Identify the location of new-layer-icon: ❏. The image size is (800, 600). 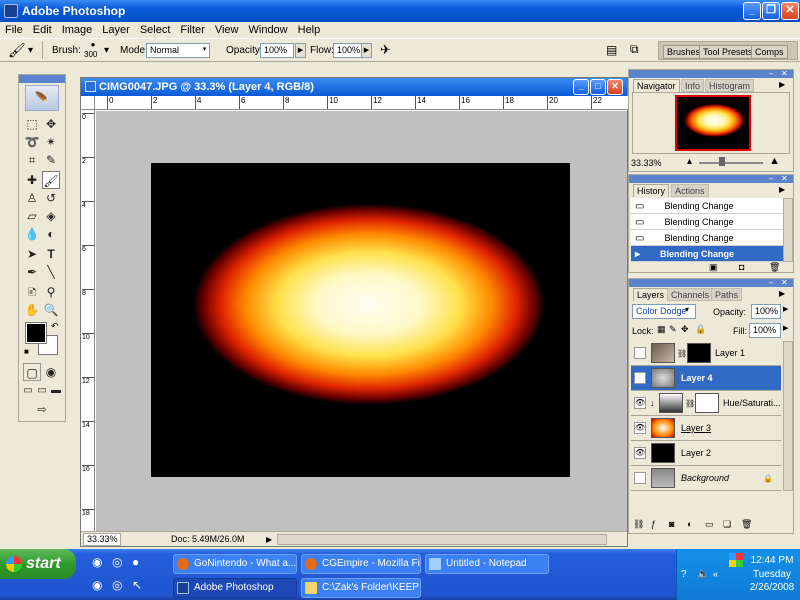
(727, 524).